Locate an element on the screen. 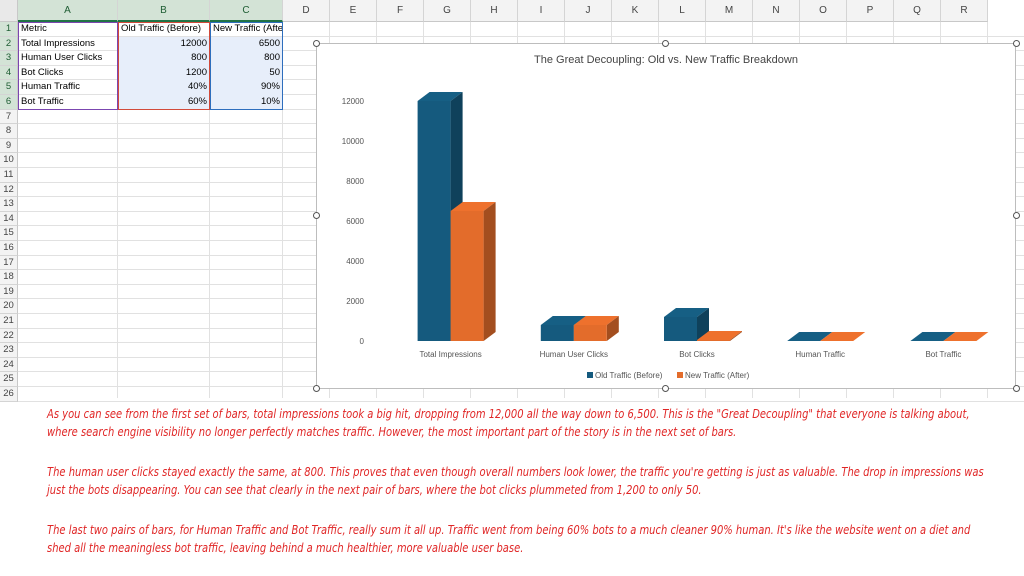 The width and height of the screenshot is (1024, 576). column-header-b: B is located at coordinates (164, 11).